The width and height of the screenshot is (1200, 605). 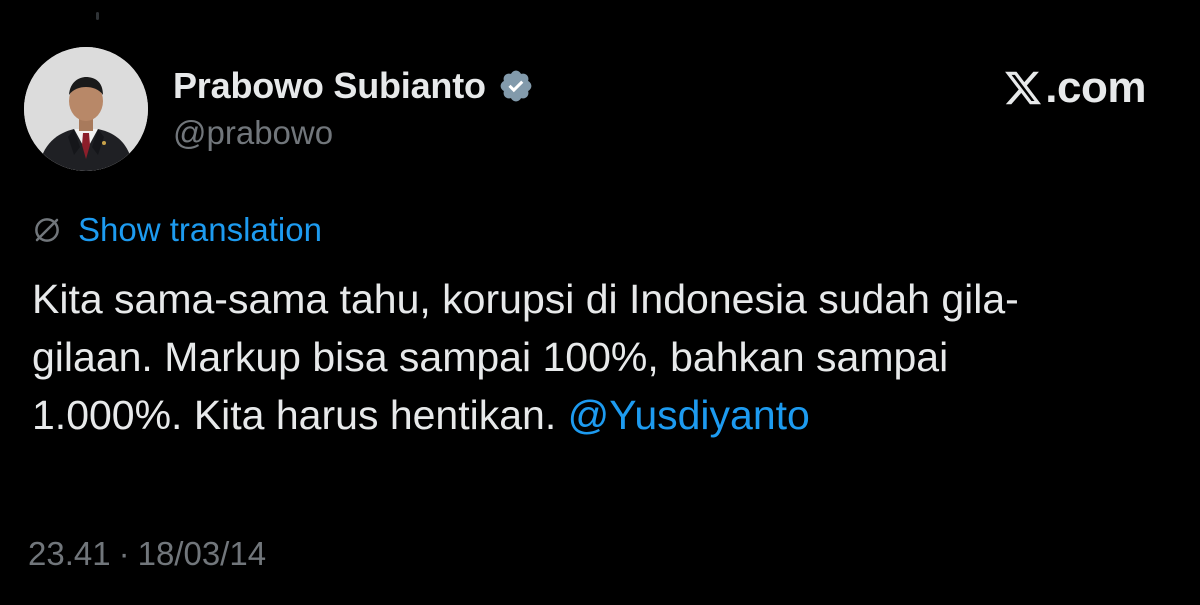 I want to click on avatar, so click(x=86, y=109).